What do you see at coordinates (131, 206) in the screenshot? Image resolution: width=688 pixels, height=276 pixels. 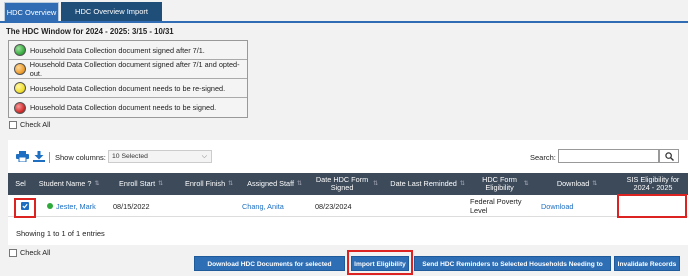 I see `enroll-start-cell: 08/15/2022` at bounding box center [131, 206].